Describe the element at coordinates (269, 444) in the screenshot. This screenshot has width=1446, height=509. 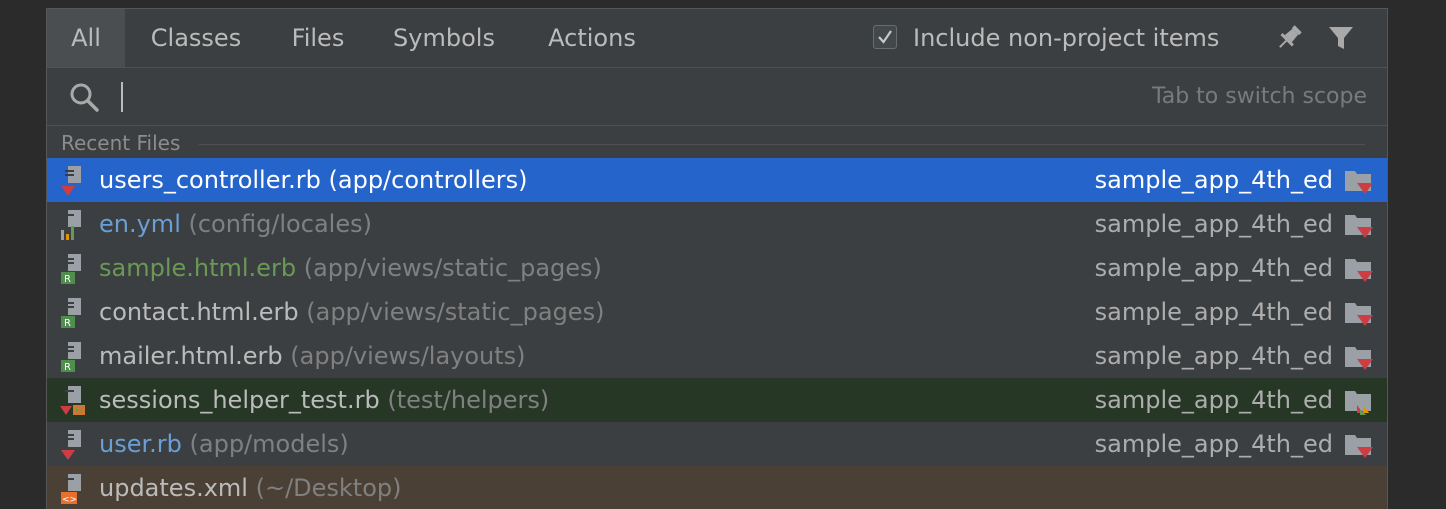
I see `file-path: (app/models)` at that location.